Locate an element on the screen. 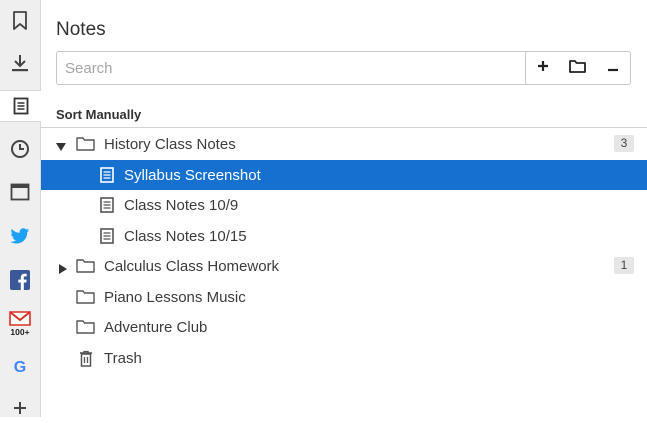  window-icon is located at coordinates (20, 192).